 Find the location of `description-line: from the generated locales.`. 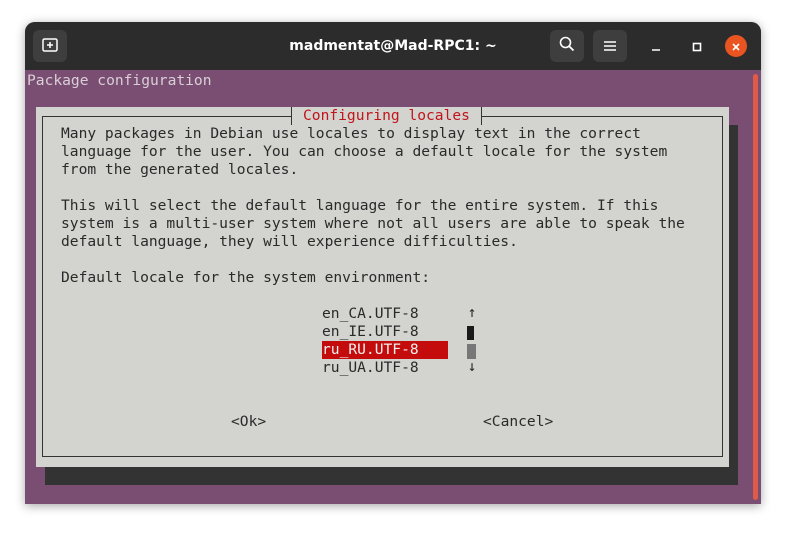

description-line: from the generated locales. is located at coordinates (180, 169).